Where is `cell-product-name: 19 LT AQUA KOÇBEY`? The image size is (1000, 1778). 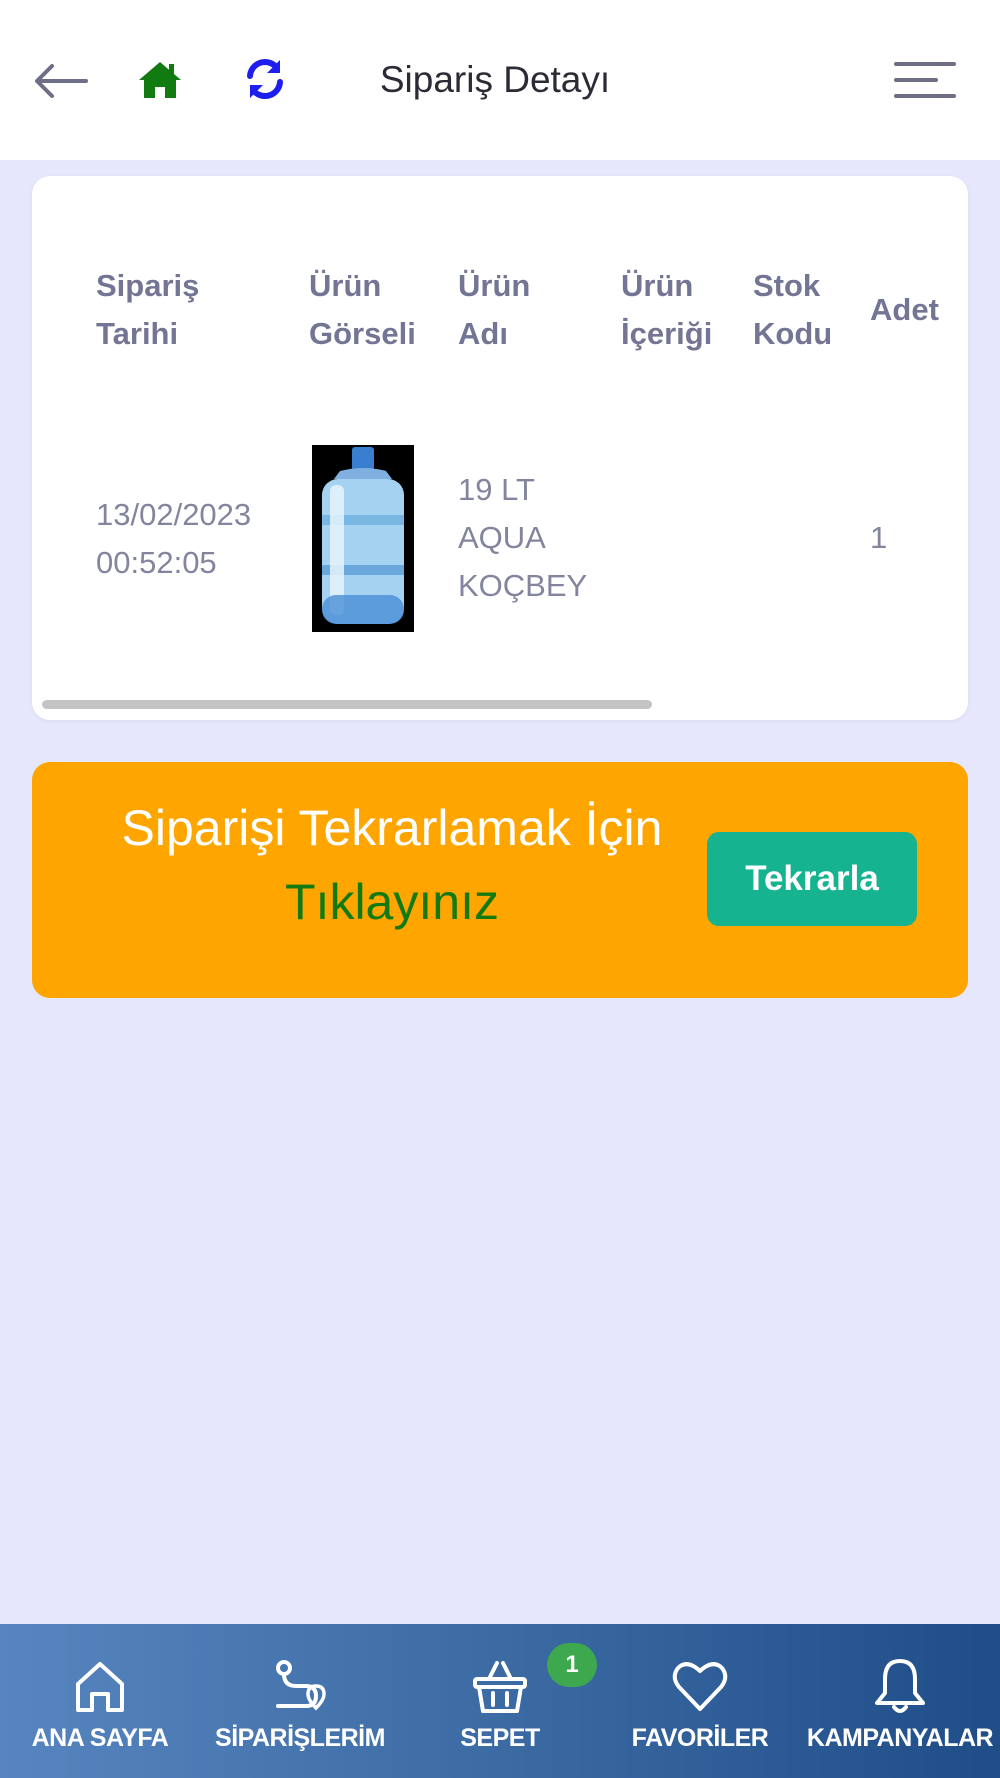
cell-product-name: 19 LT AQUA KOÇBEY is located at coordinates (522, 538).